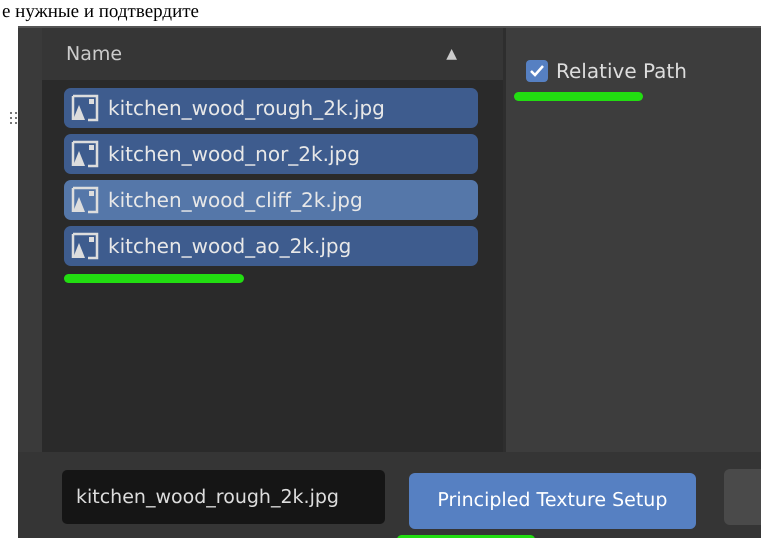 The height and width of the screenshot is (538, 761). What do you see at coordinates (552, 500) in the screenshot?
I see `confirm-button: Principled Texture Setup` at bounding box center [552, 500].